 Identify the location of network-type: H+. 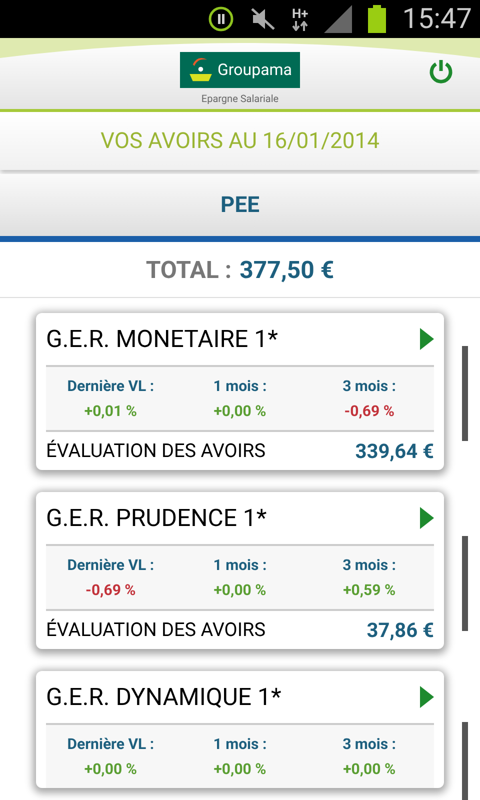
(300, 14).